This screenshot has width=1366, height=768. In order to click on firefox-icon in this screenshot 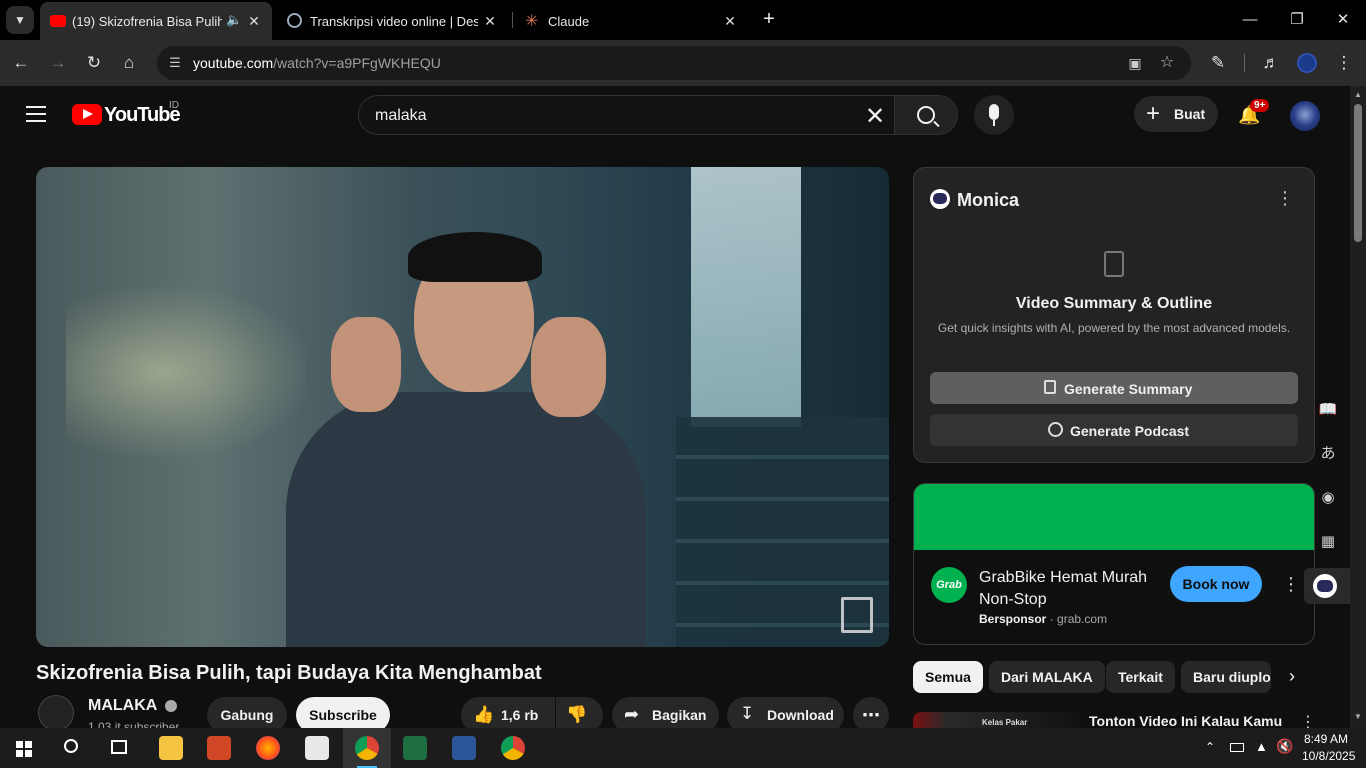, I will do `click(268, 748)`.